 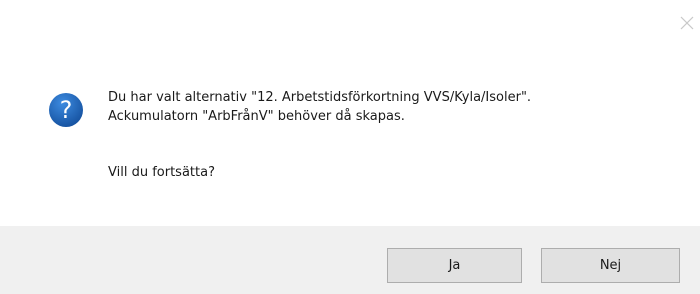 I want to click on yes-button: Ja, so click(x=454, y=265).